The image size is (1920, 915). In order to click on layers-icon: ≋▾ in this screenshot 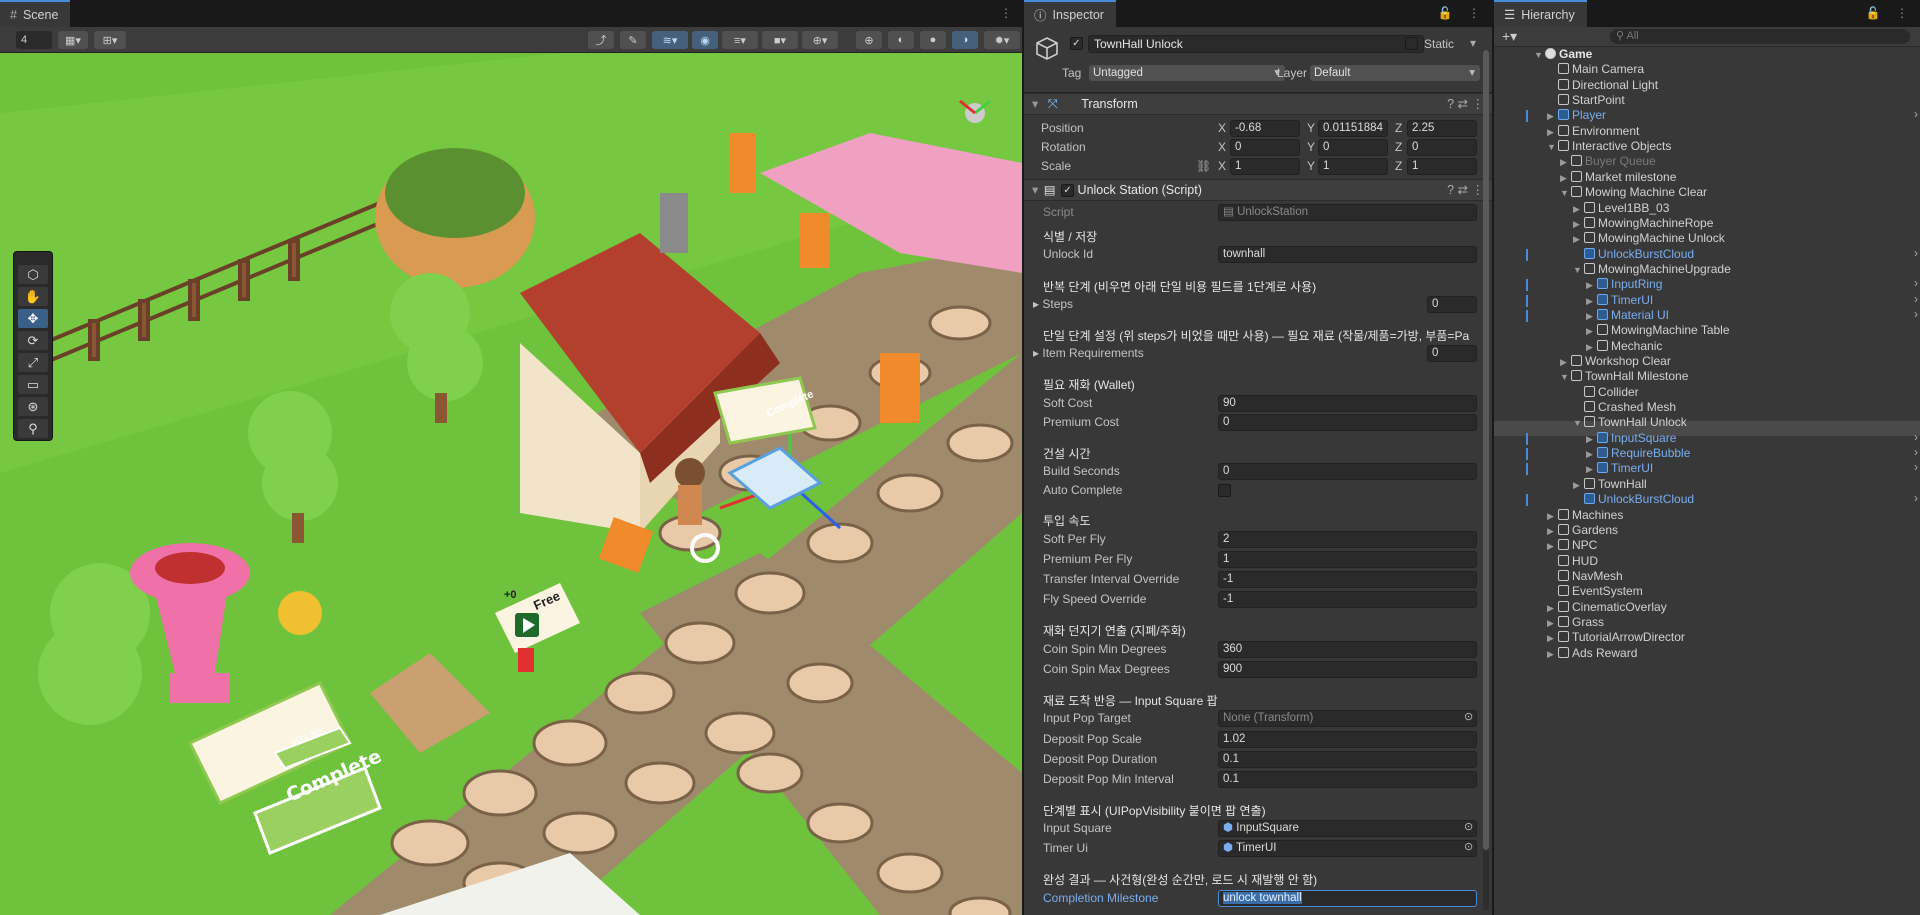, I will do `click(670, 40)`.